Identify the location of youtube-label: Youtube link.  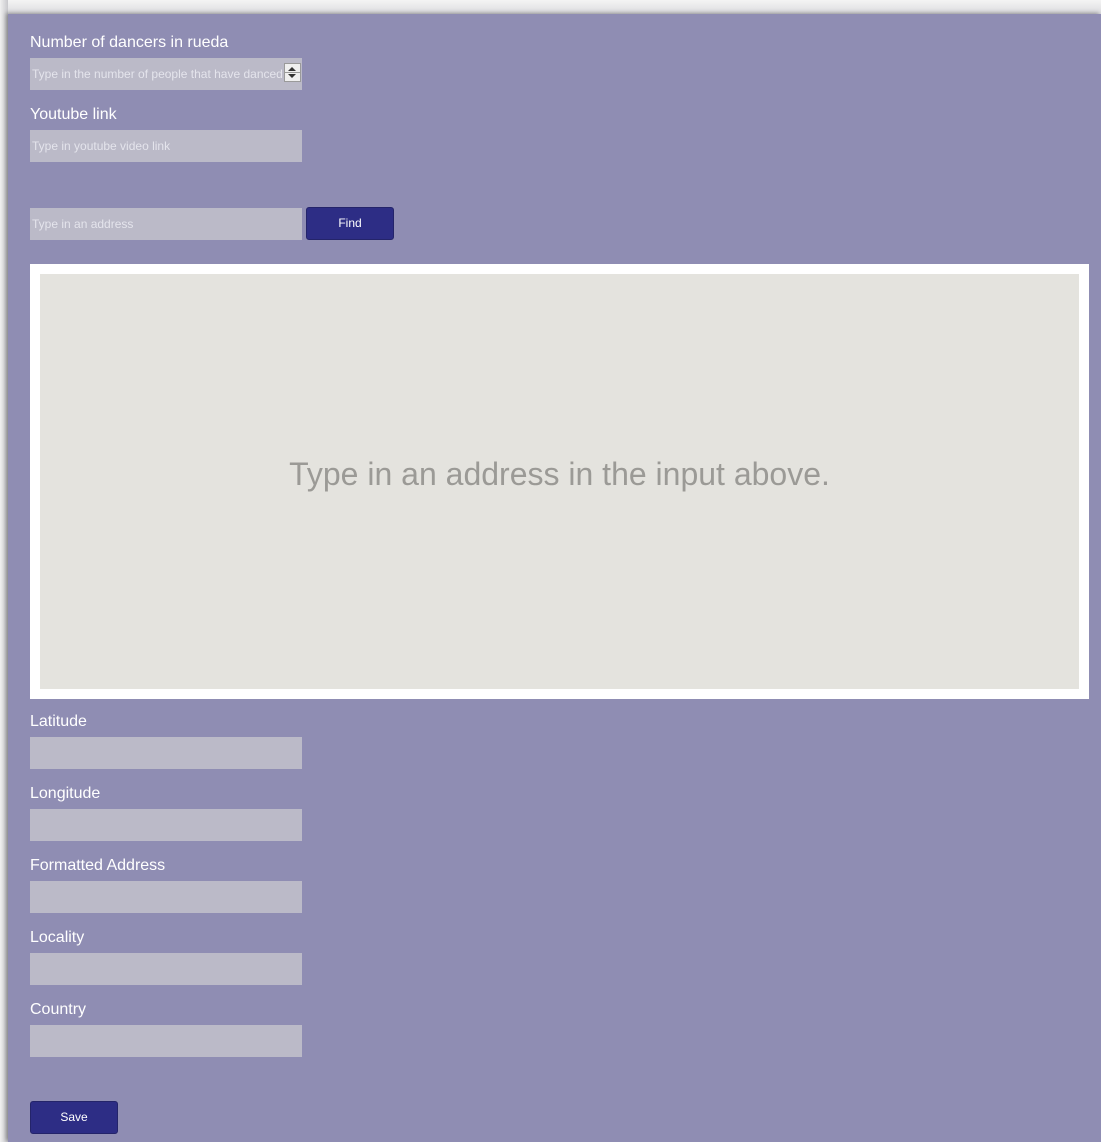
(73, 114).